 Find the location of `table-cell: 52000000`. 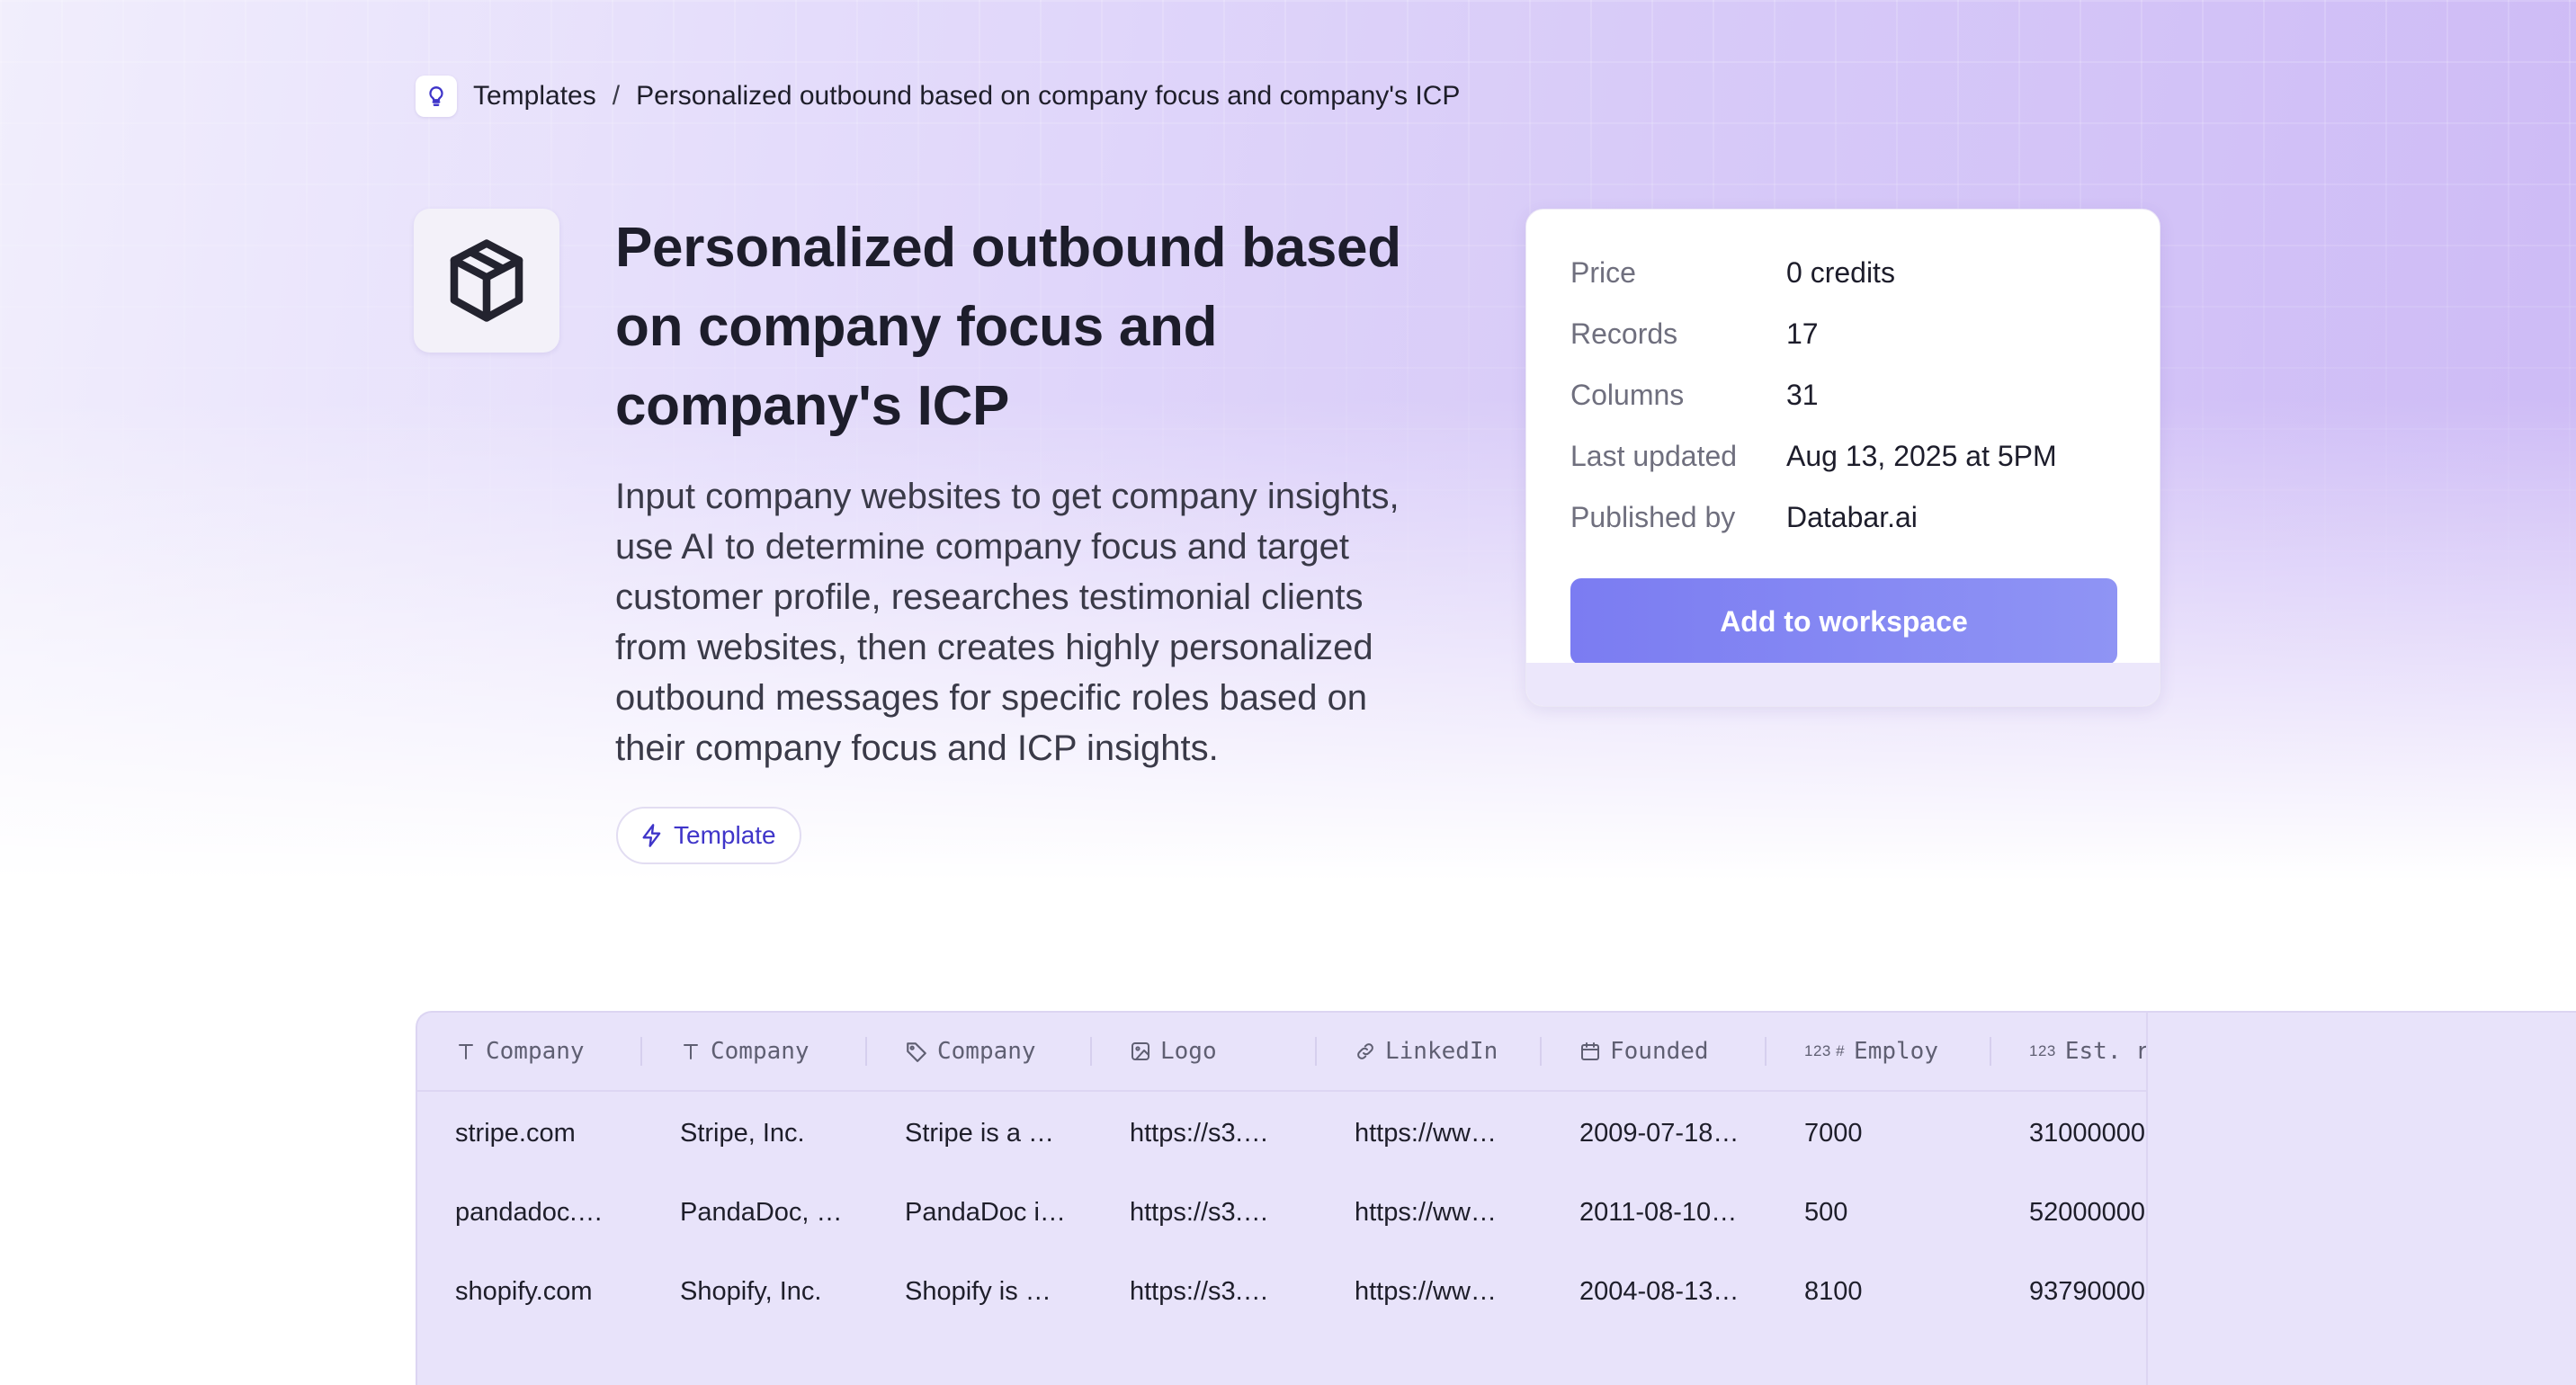

table-cell: 52000000 is located at coordinates (2068, 1213).